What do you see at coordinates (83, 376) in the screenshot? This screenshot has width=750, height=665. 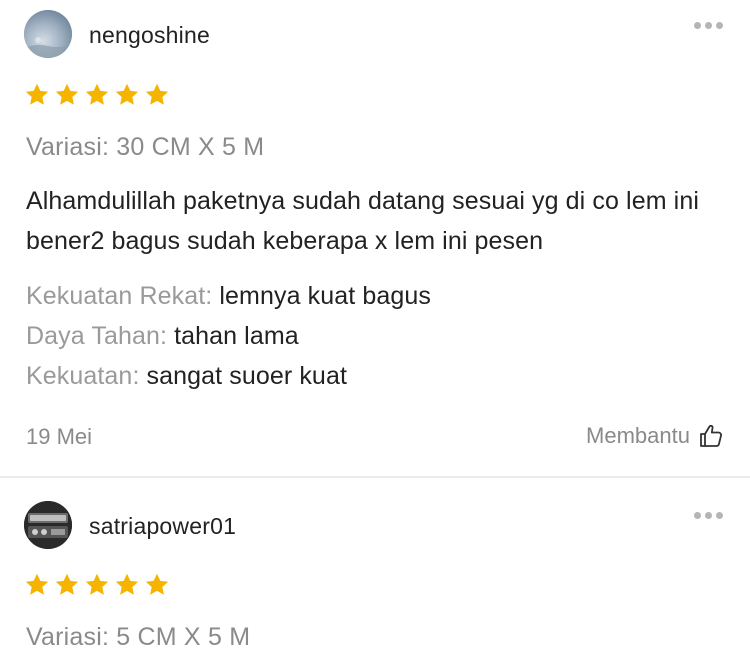 I see `attribute-key: Kekuatan:` at bounding box center [83, 376].